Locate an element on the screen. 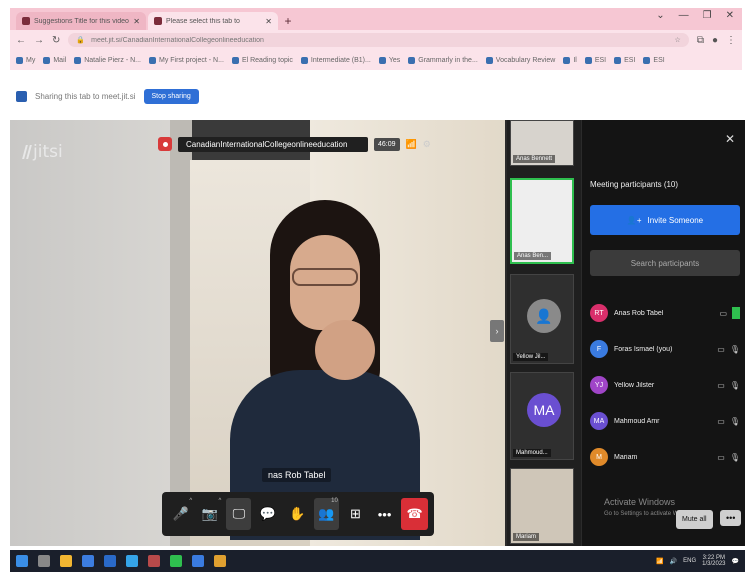  search-icon is located at coordinates (44, 561).